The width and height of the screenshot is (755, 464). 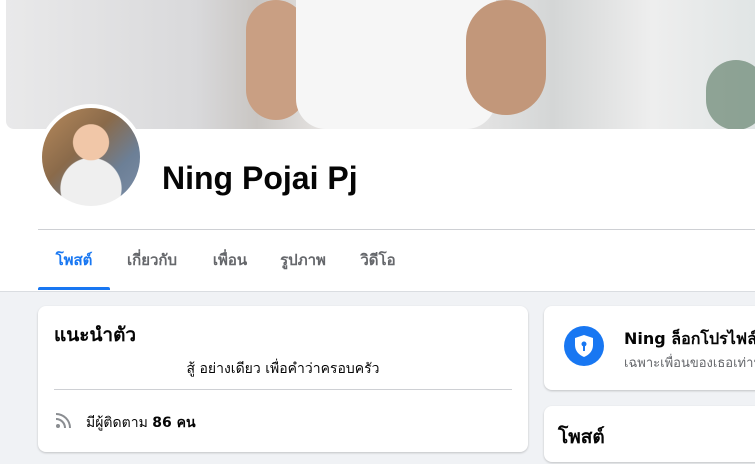 I want to click on avatar-image, so click(x=91, y=157).